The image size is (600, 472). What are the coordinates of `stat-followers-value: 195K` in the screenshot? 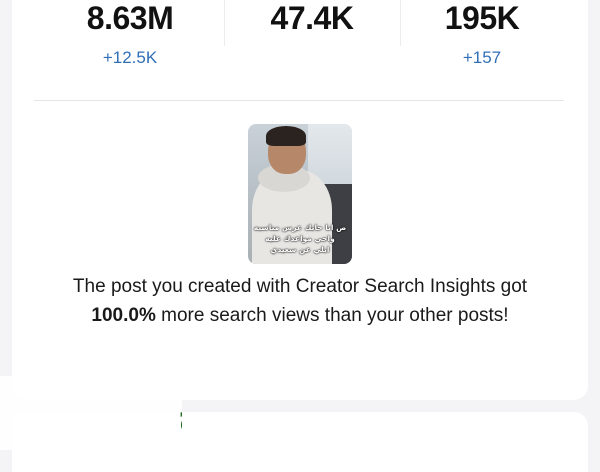 It's located at (482, 18).